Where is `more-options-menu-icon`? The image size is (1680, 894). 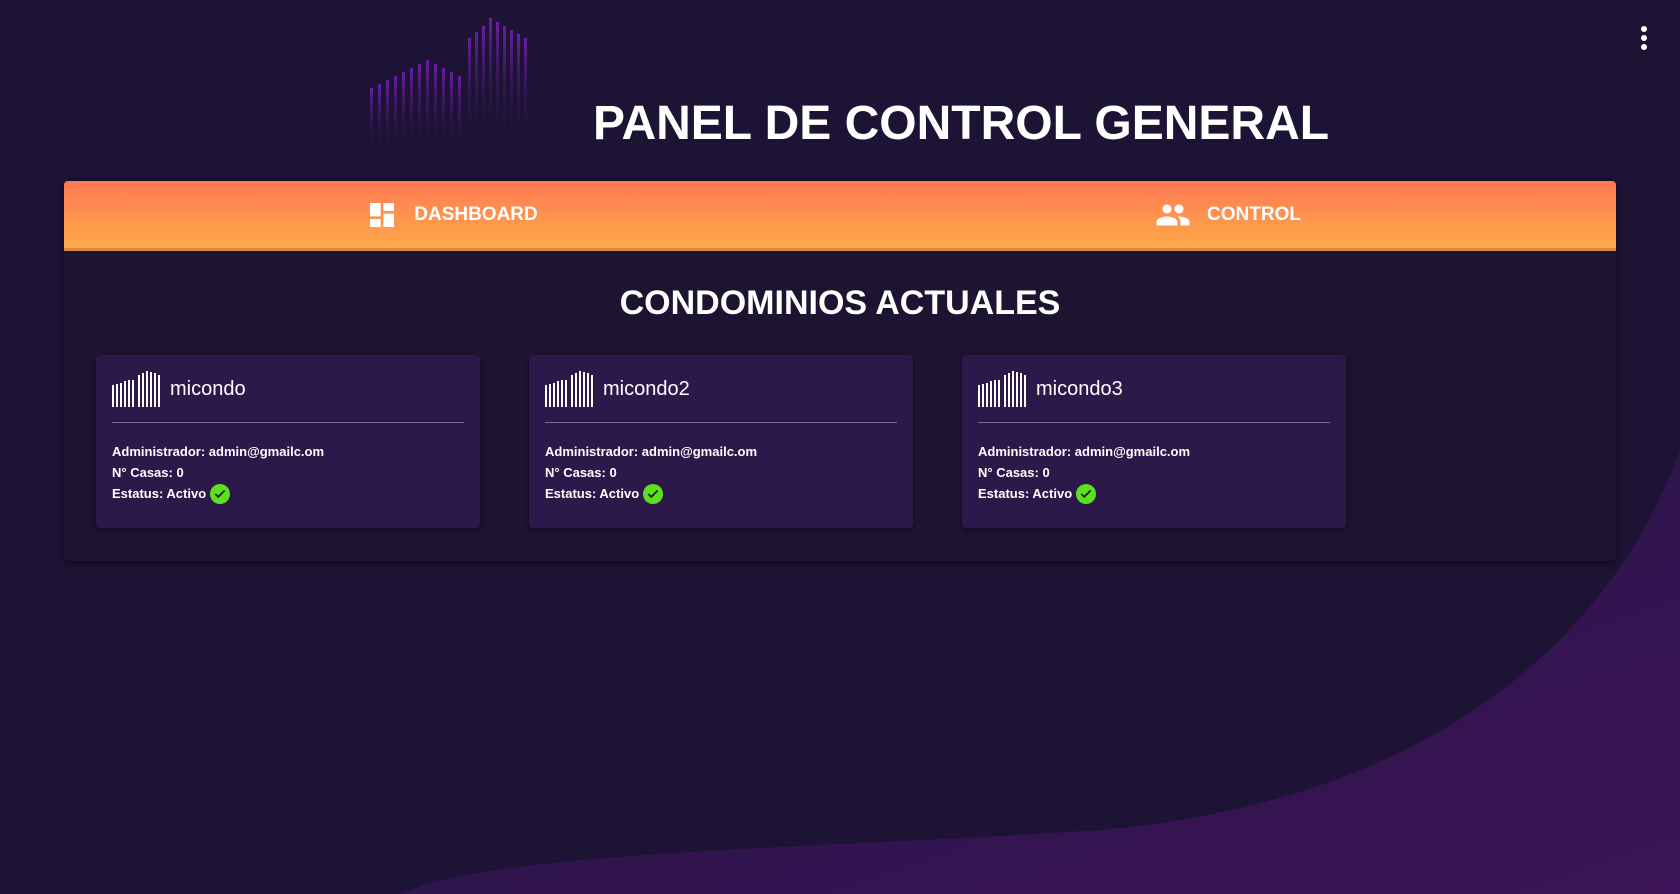
more-options-menu-icon is located at coordinates (1644, 38).